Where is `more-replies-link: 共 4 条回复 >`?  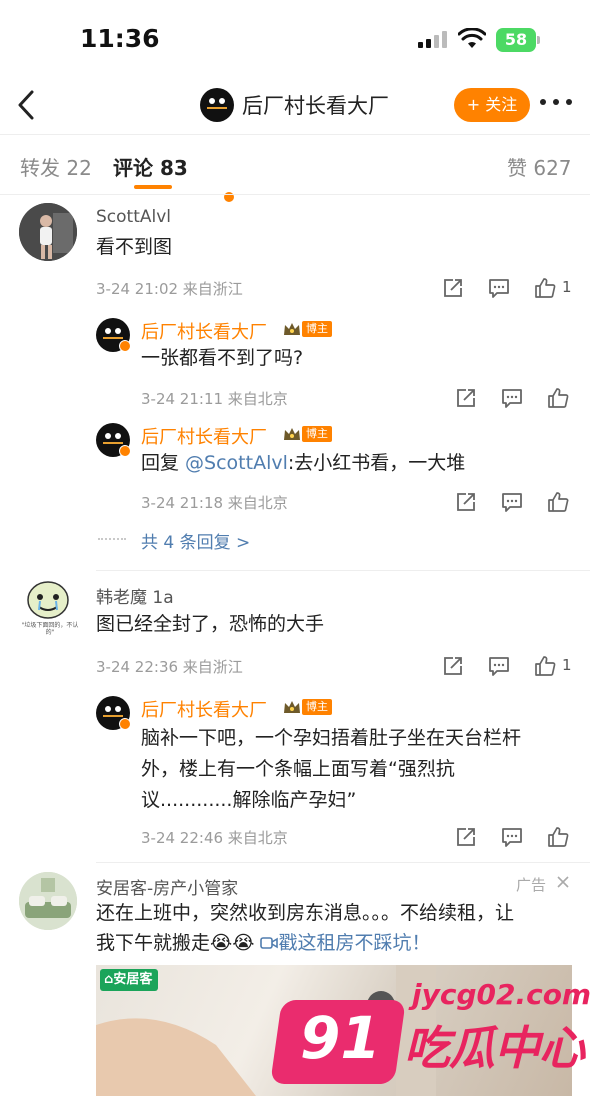 more-replies-link: 共 4 条回复 > is located at coordinates (195, 540).